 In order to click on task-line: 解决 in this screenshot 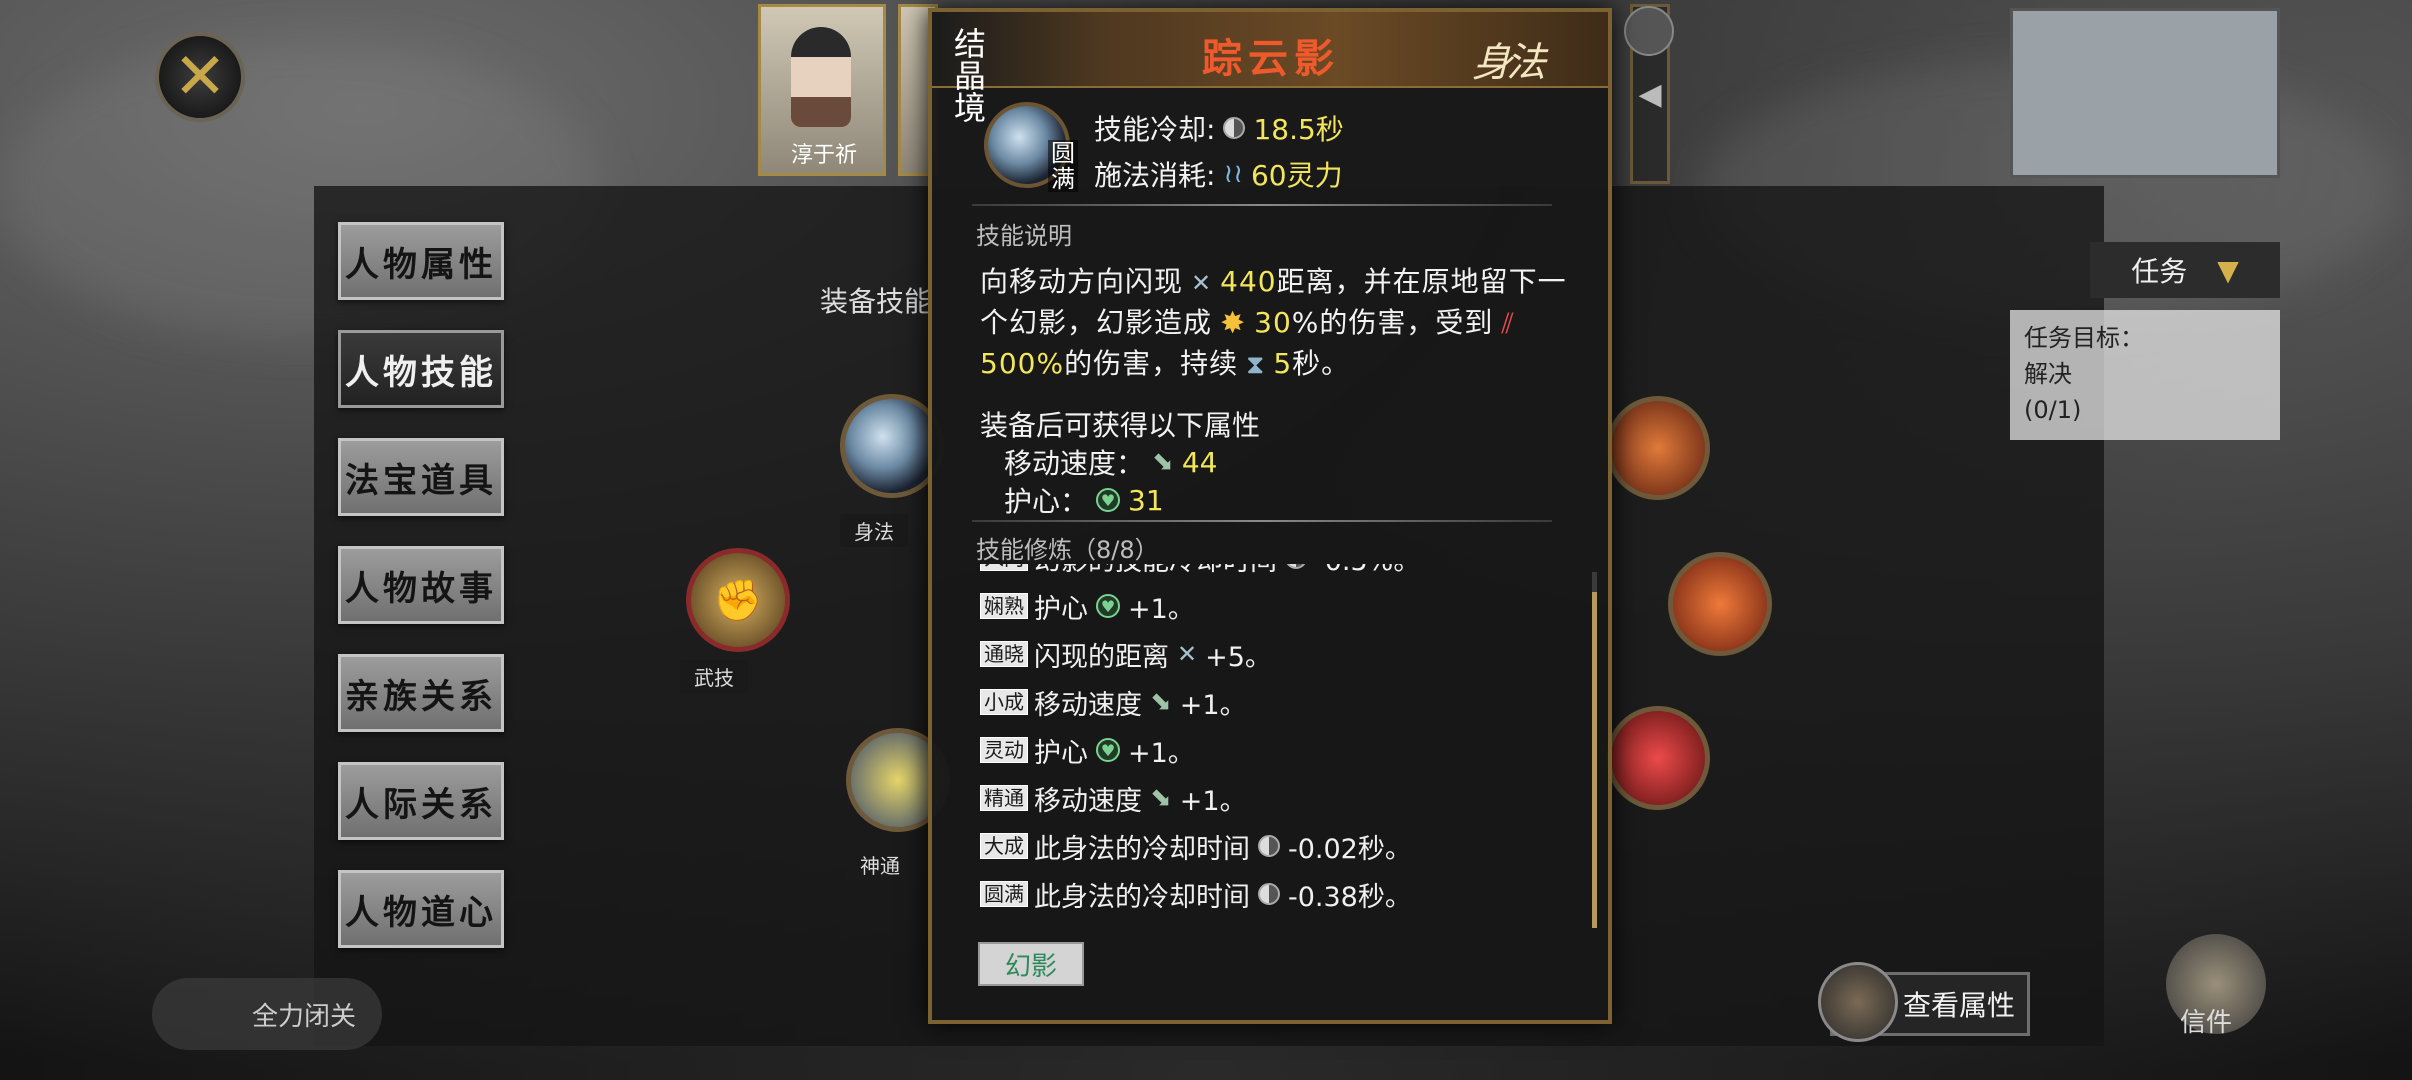, I will do `click(2048, 374)`.